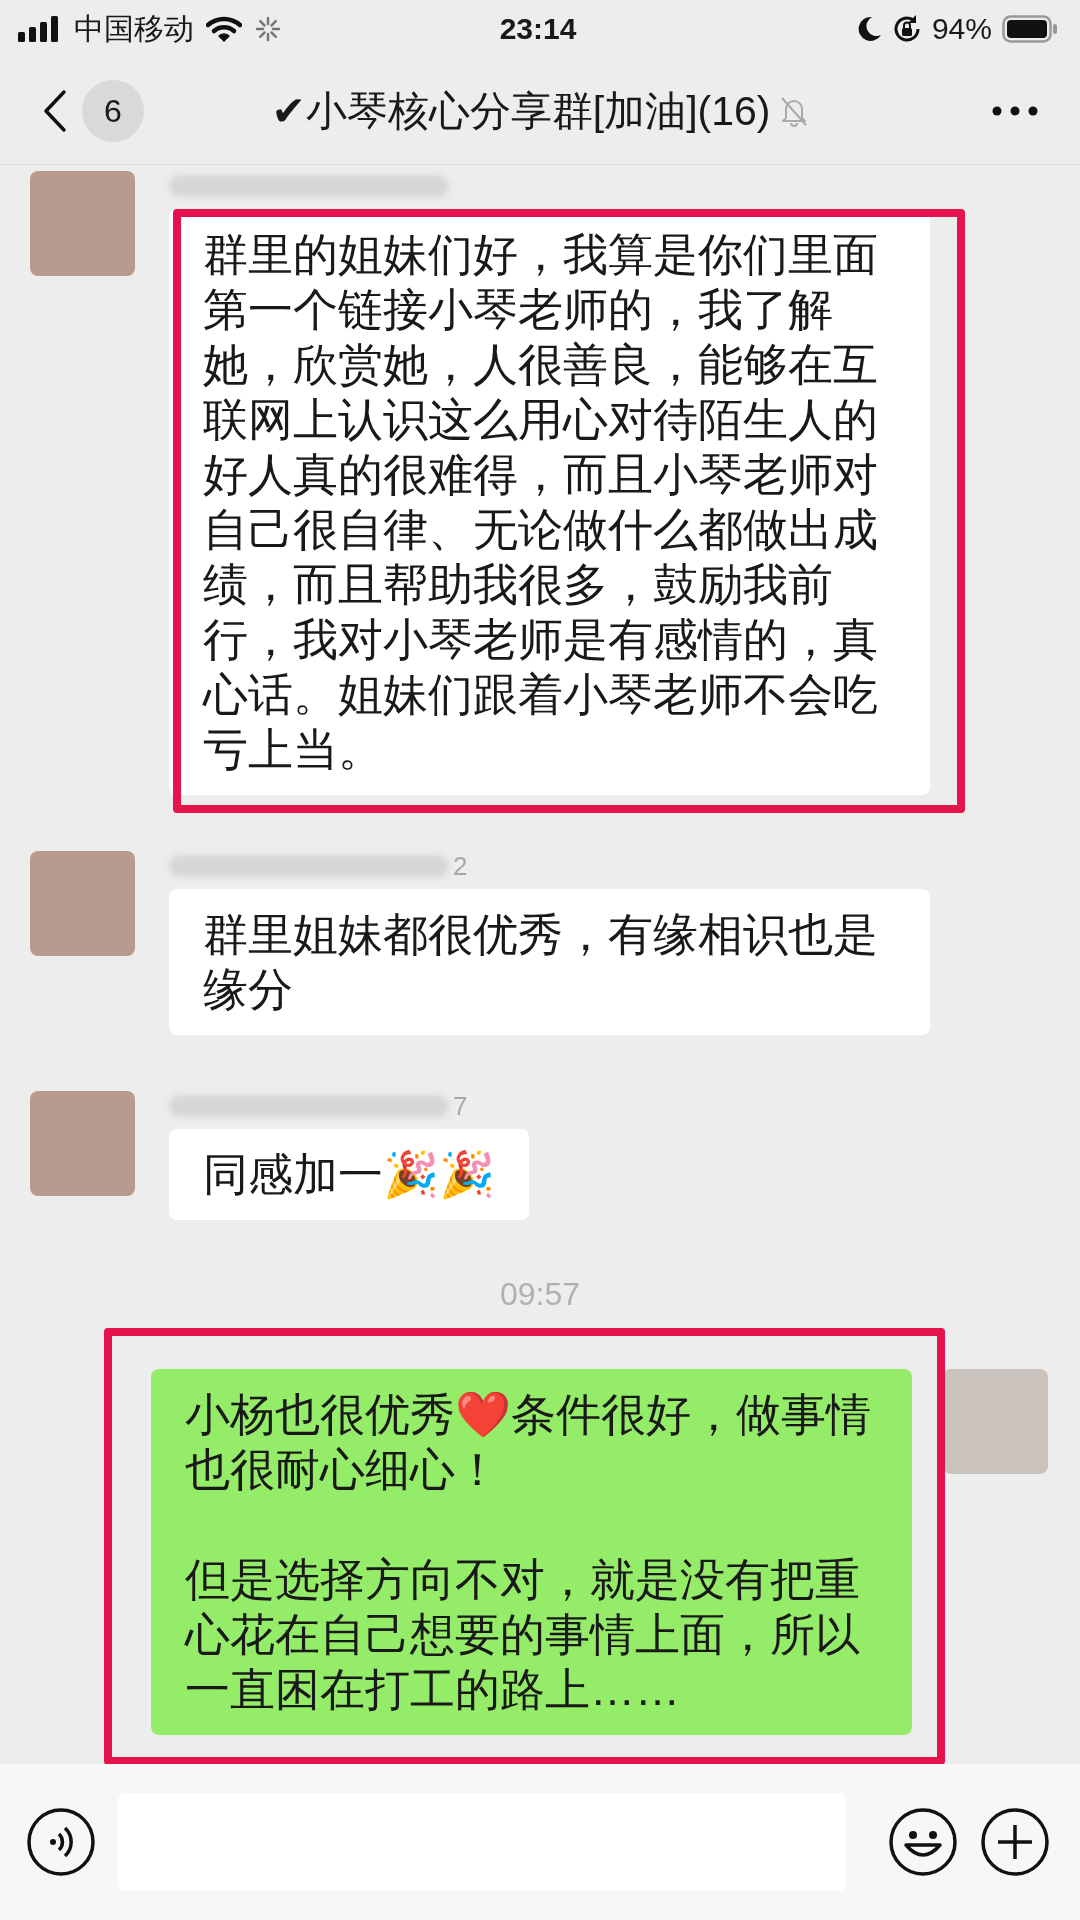  I want to click on sender-name-fragment: 2, so click(460, 866).